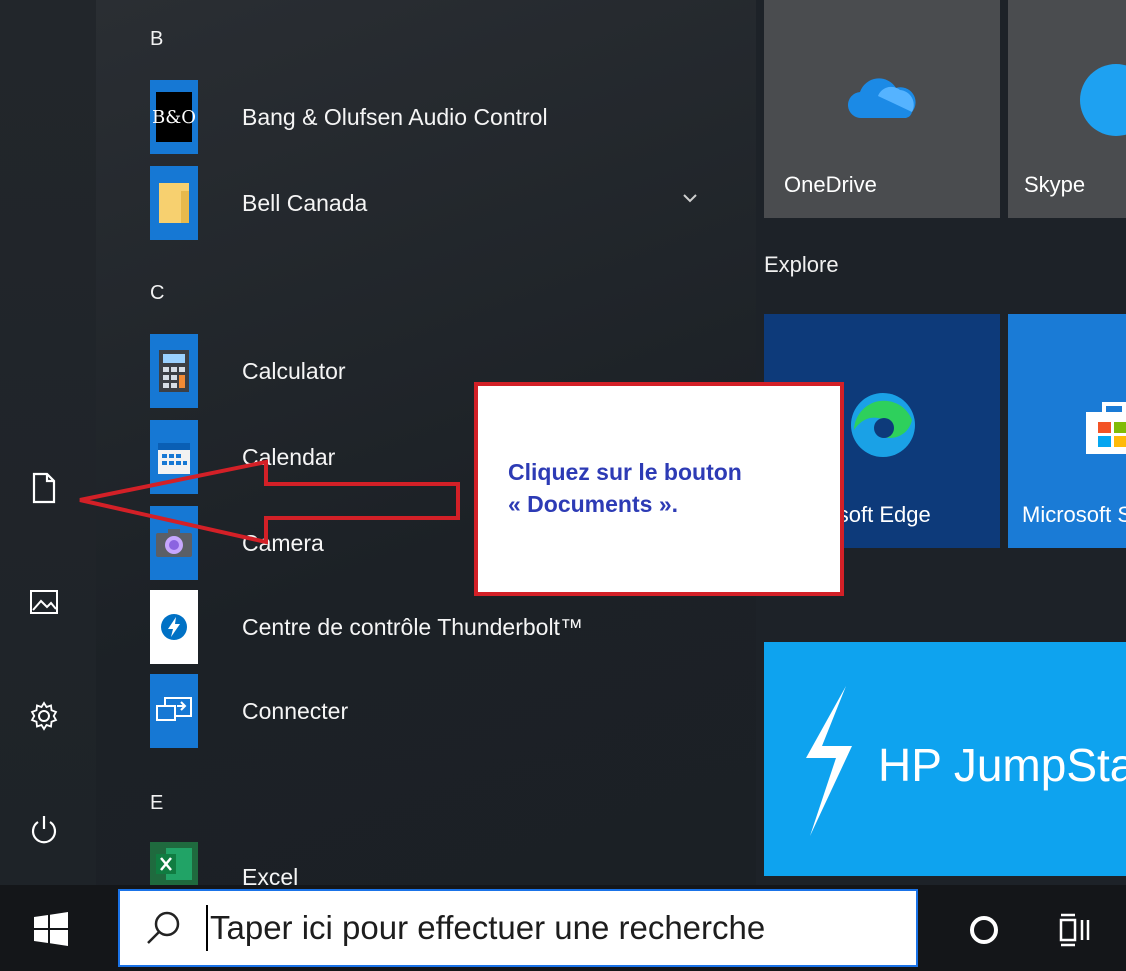 This screenshot has height=971, width=1126. Describe the element at coordinates (430, 863) in the screenshot. I see `app-excel: Excel` at that location.